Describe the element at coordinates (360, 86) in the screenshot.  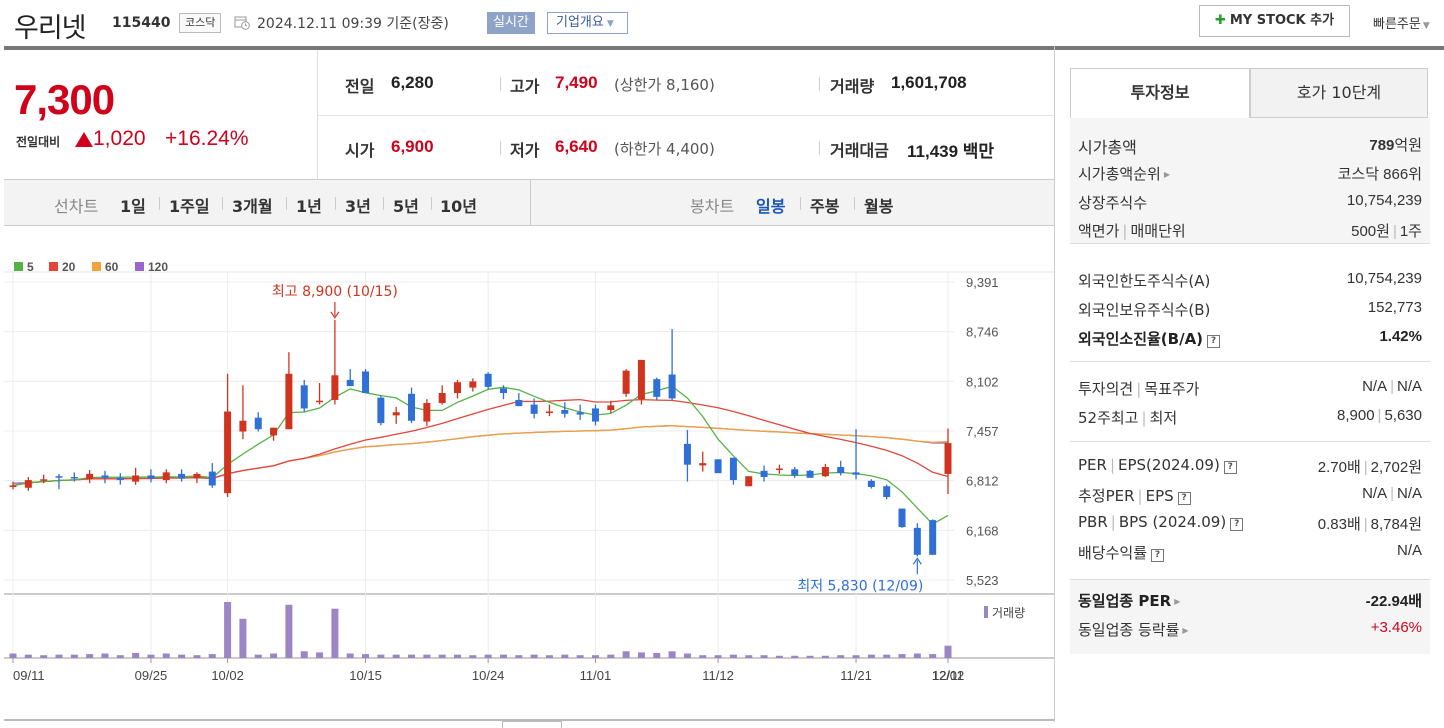
I see `prev-close-label: 전일` at that location.